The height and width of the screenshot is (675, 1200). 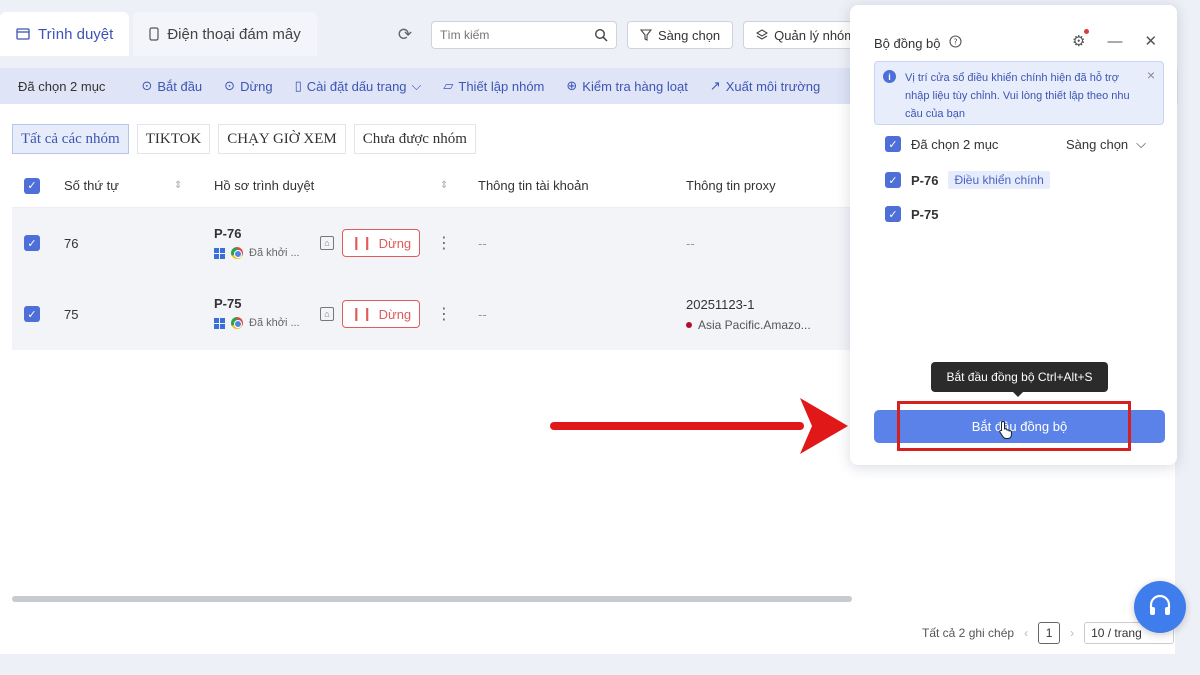 I want to click on group-tab-all: Tất cả các nhóm, so click(x=70, y=139).